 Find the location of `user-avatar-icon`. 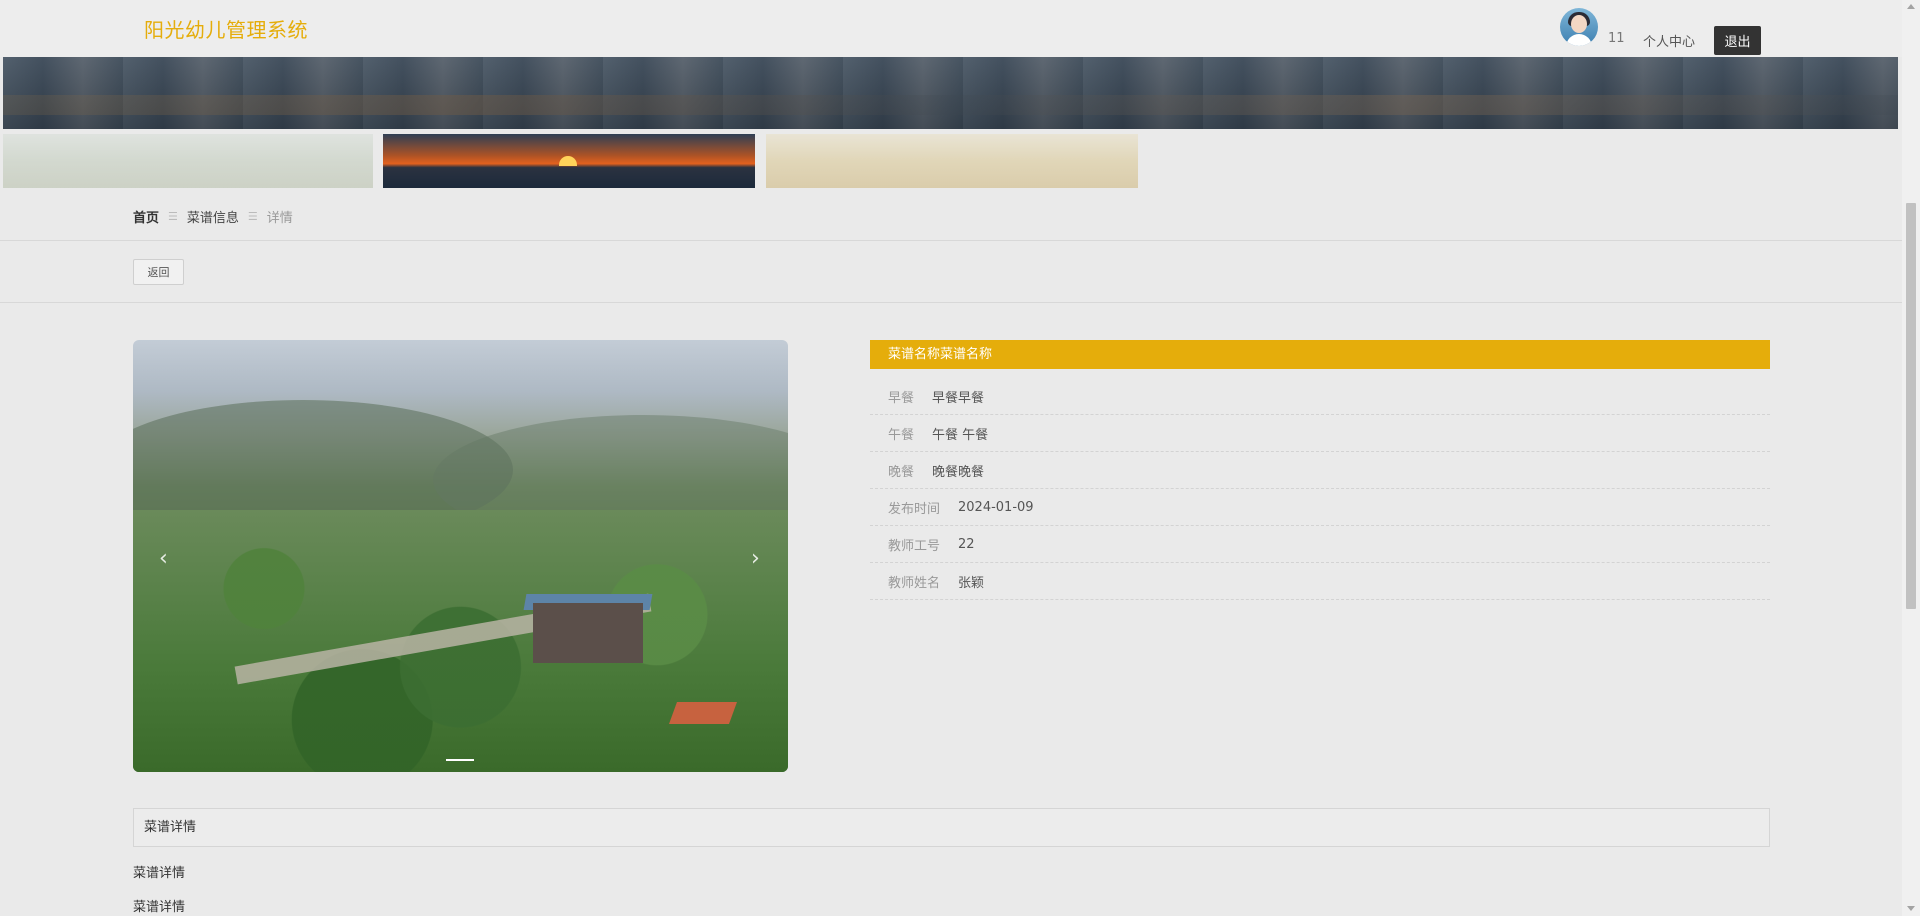

user-avatar-icon is located at coordinates (1579, 27).